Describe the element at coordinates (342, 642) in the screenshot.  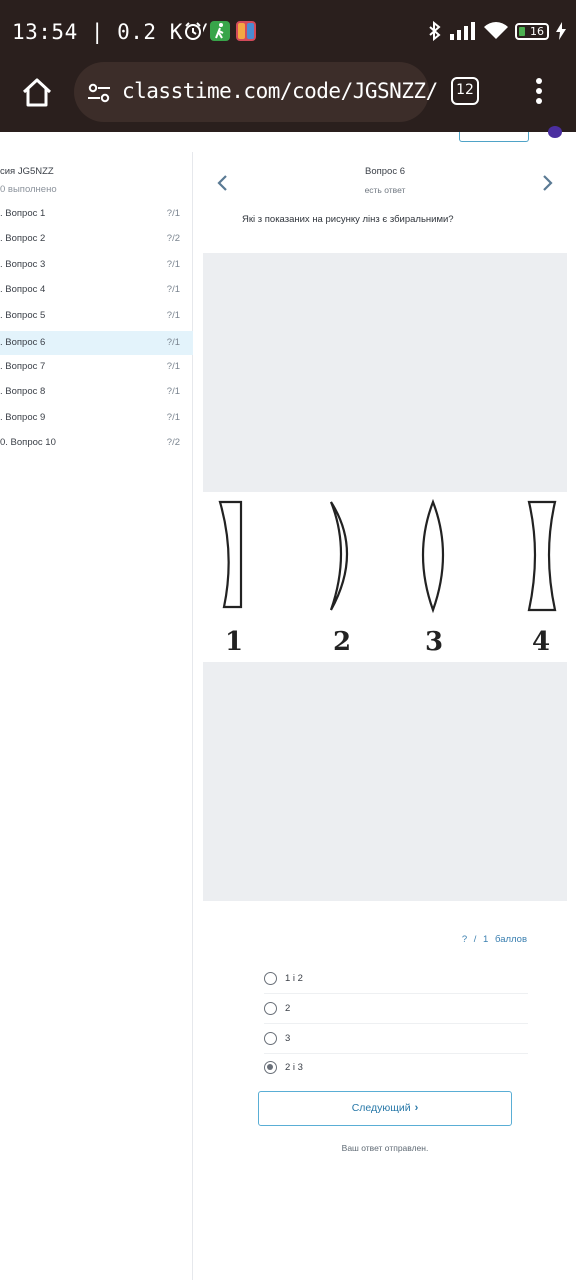
I see `figure-label-2: 2` at that location.